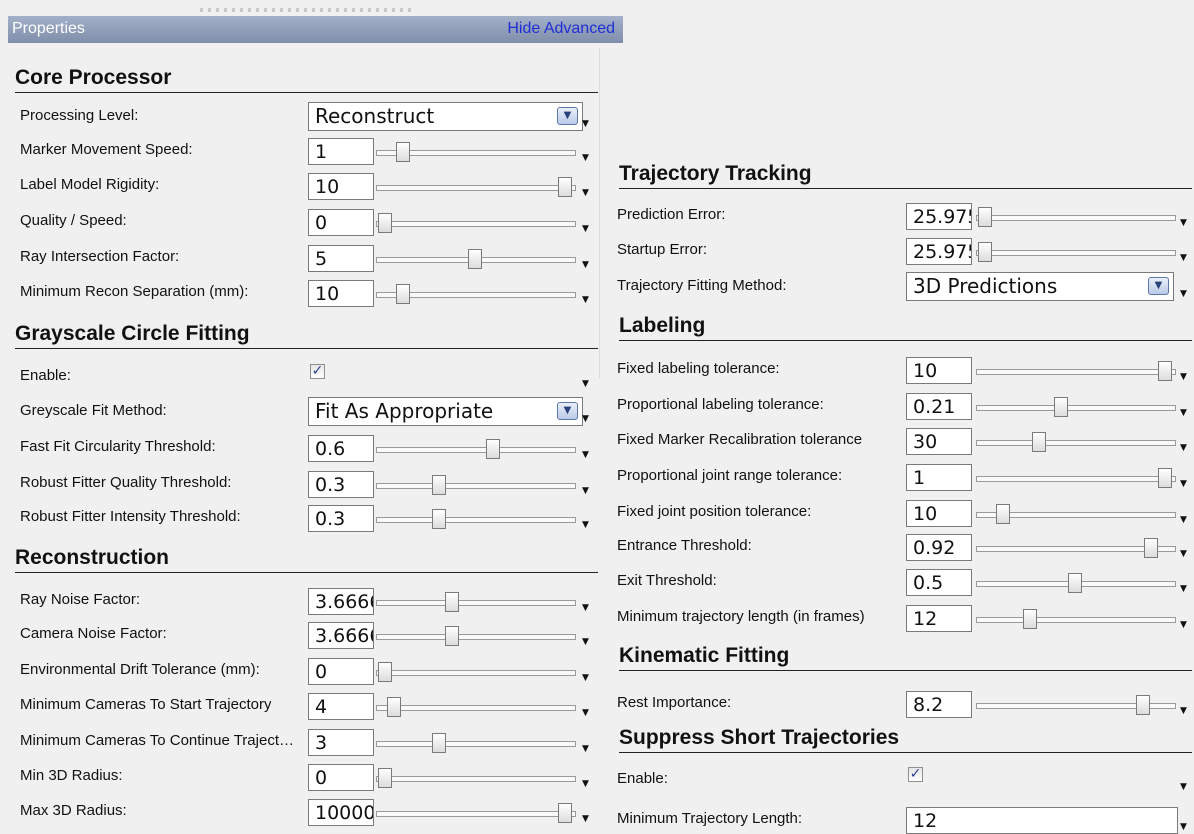  Describe the element at coordinates (481, 293) in the screenshot. I see `slider-minimum-recon-separation-mm` at that location.